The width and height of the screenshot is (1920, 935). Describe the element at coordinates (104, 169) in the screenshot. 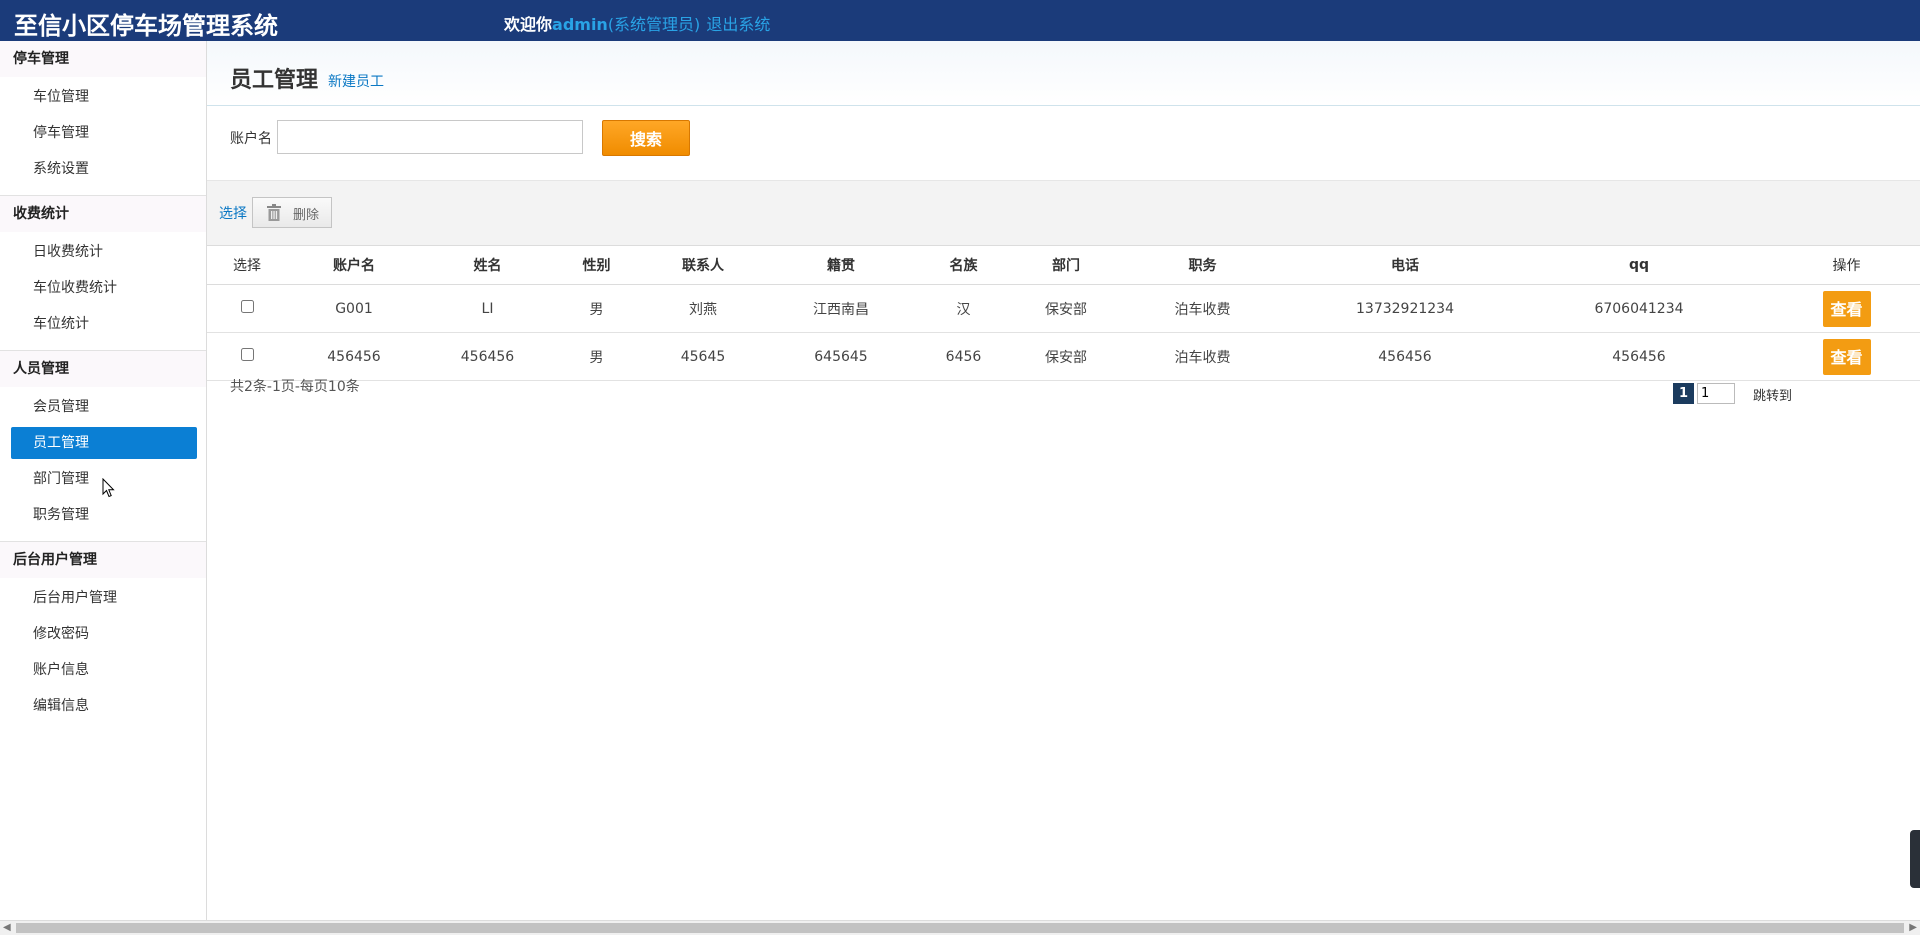

I see `sidebar-item-system-settings: 系统设置` at that location.